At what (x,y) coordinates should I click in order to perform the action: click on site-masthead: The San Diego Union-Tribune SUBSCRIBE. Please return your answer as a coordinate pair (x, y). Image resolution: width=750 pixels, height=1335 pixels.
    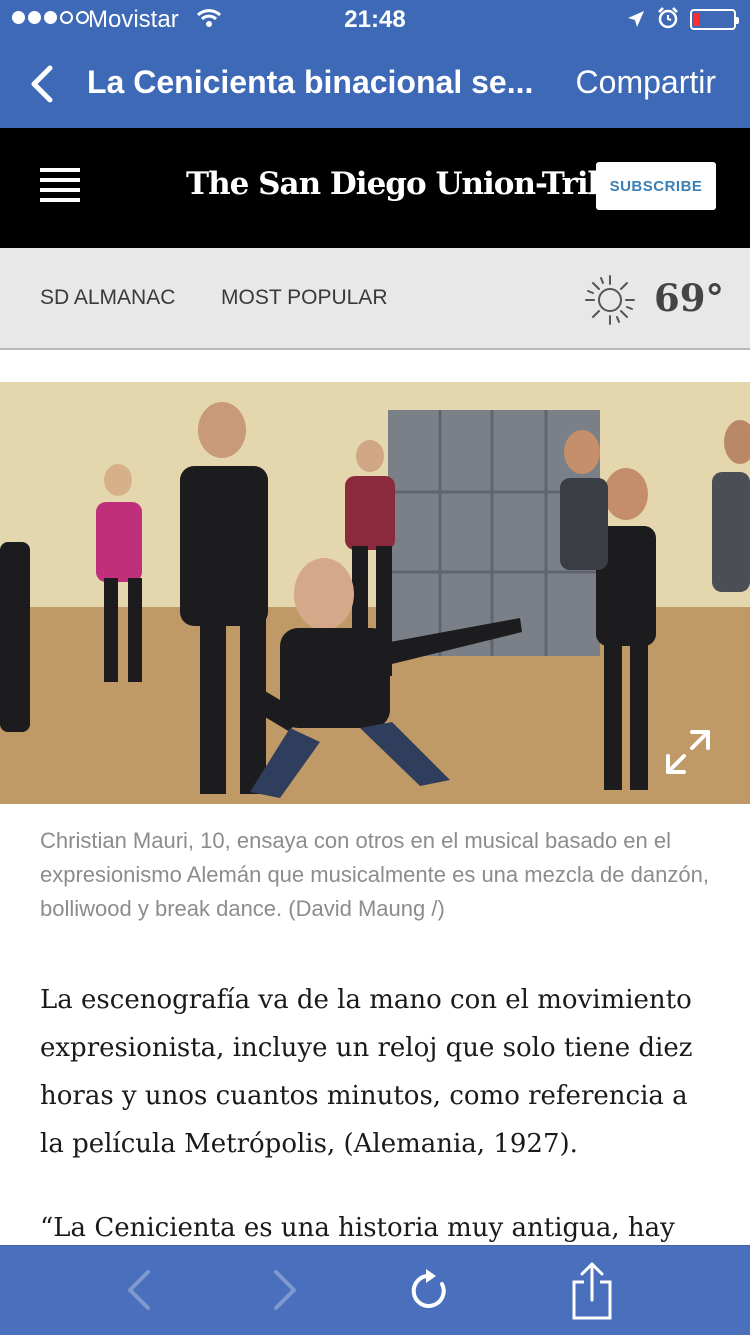
    Looking at the image, I should click on (375, 188).